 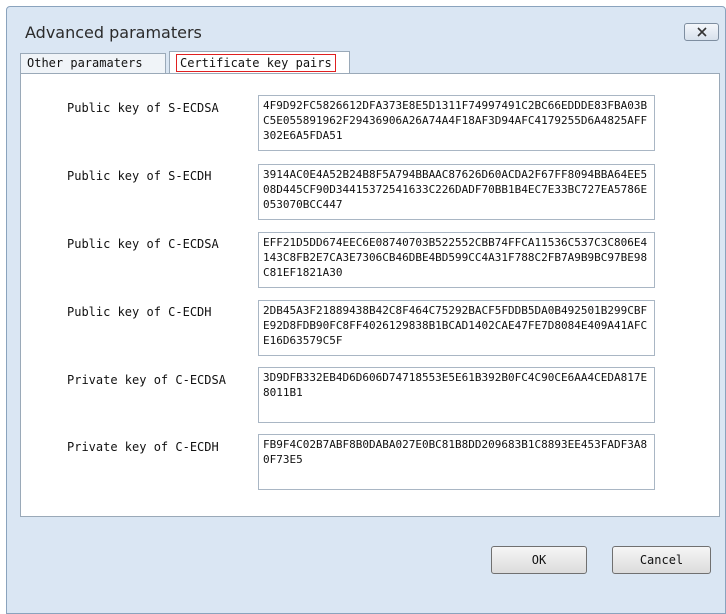 What do you see at coordinates (139, 312) in the screenshot?
I see `label-public-c-ecdh: Public key of C-ECDH` at bounding box center [139, 312].